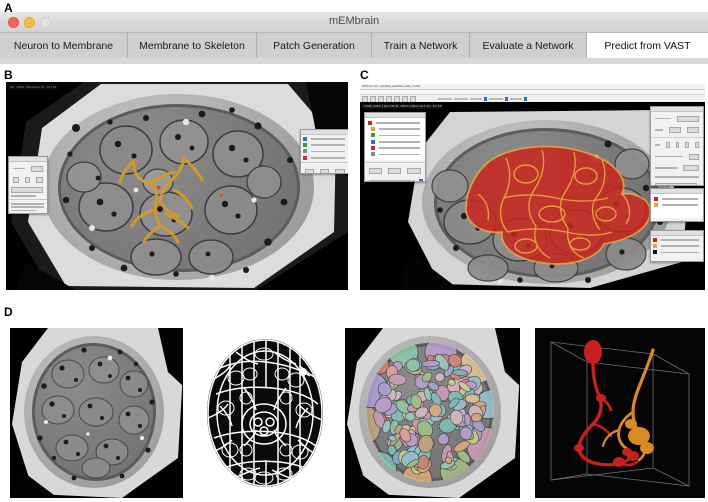  I want to click on panel-d-3d-reconstruction, so click(620, 413).